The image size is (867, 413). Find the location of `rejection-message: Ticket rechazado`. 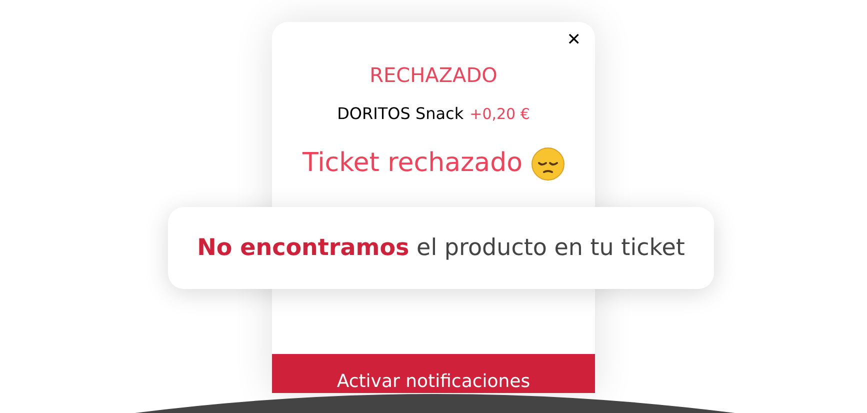

rejection-message: Ticket rechazado is located at coordinates (412, 163).